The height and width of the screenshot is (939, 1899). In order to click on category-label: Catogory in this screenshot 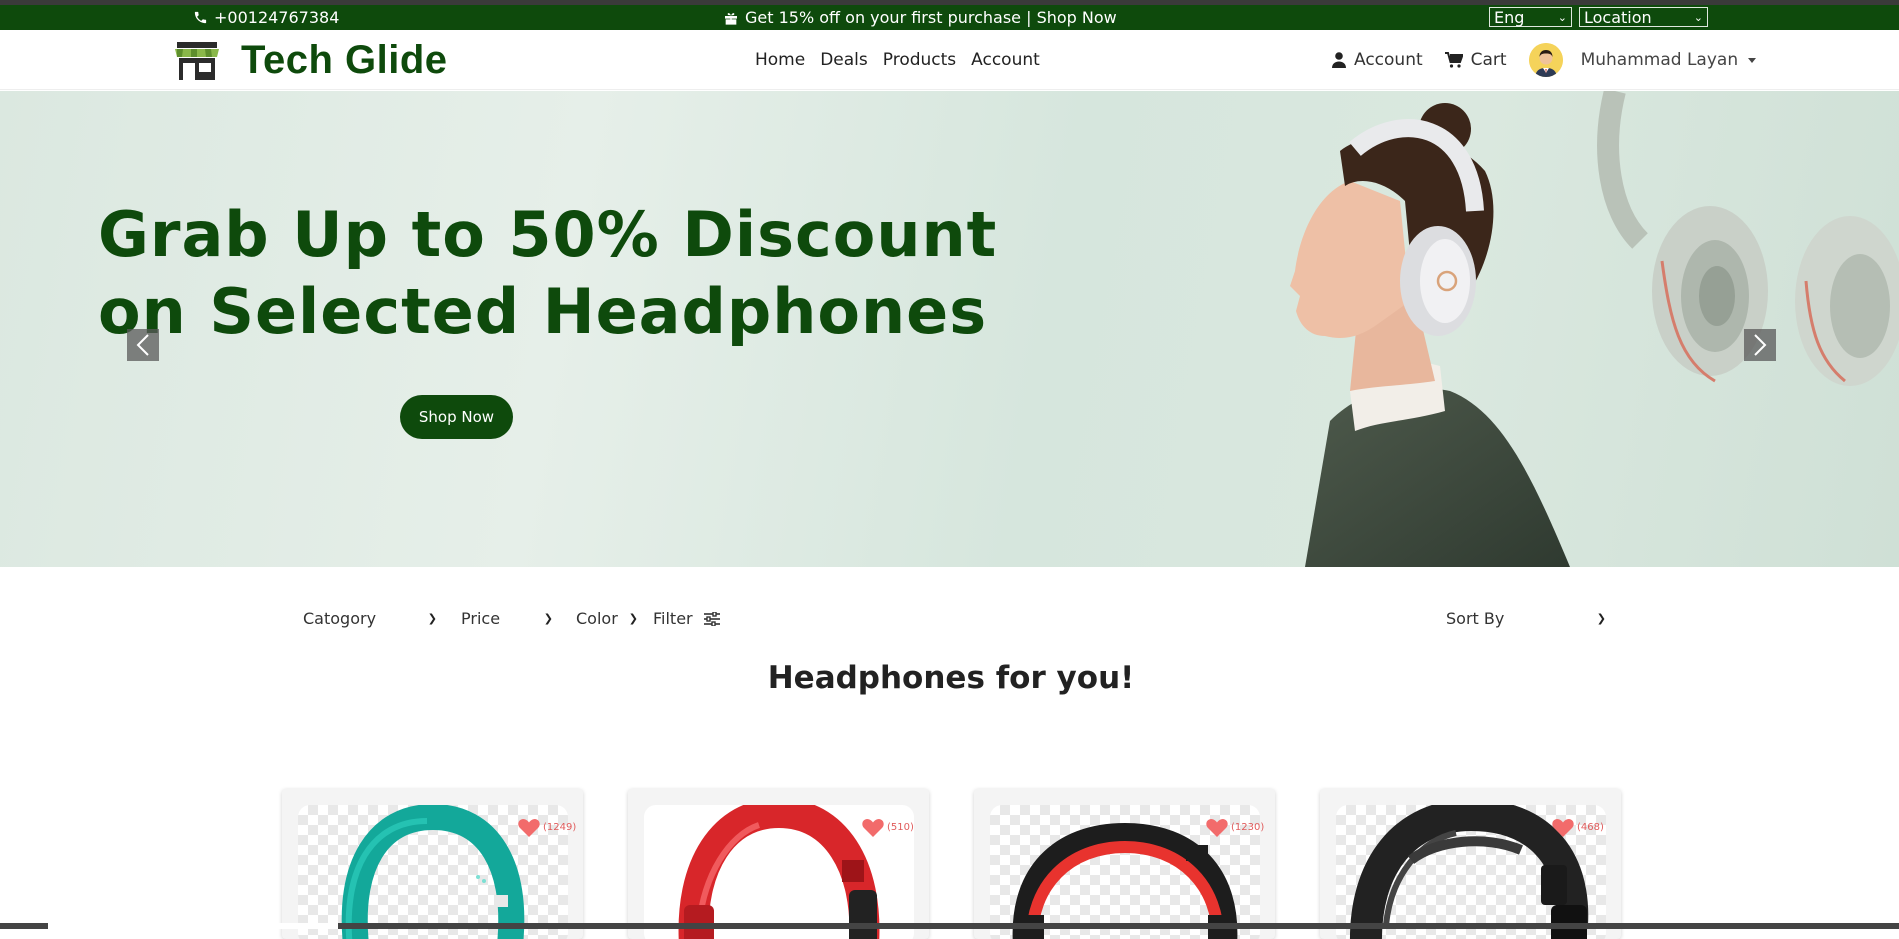, I will do `click(340, 618)`.